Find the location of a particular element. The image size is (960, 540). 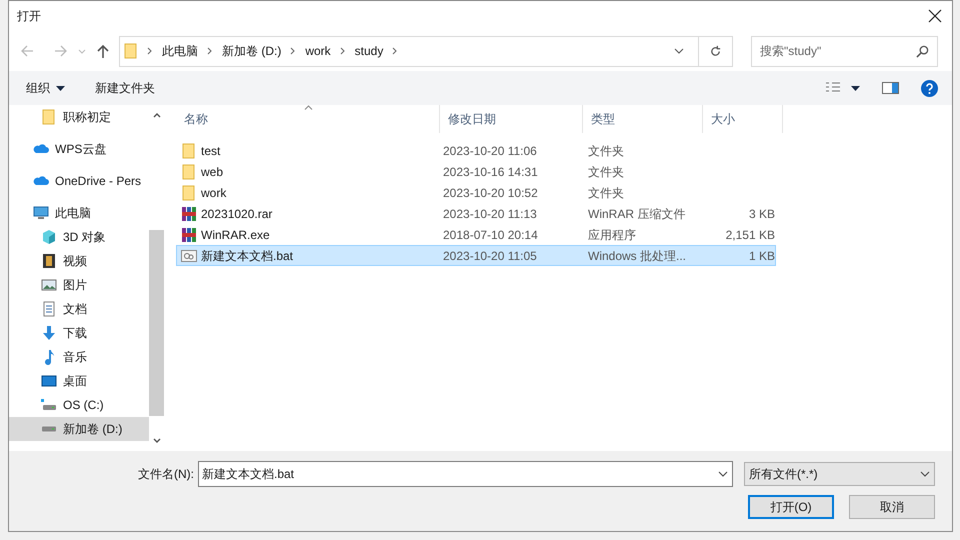

type-cell-text: WinRAR 压缩文件 is located at coordinates (636, 214).